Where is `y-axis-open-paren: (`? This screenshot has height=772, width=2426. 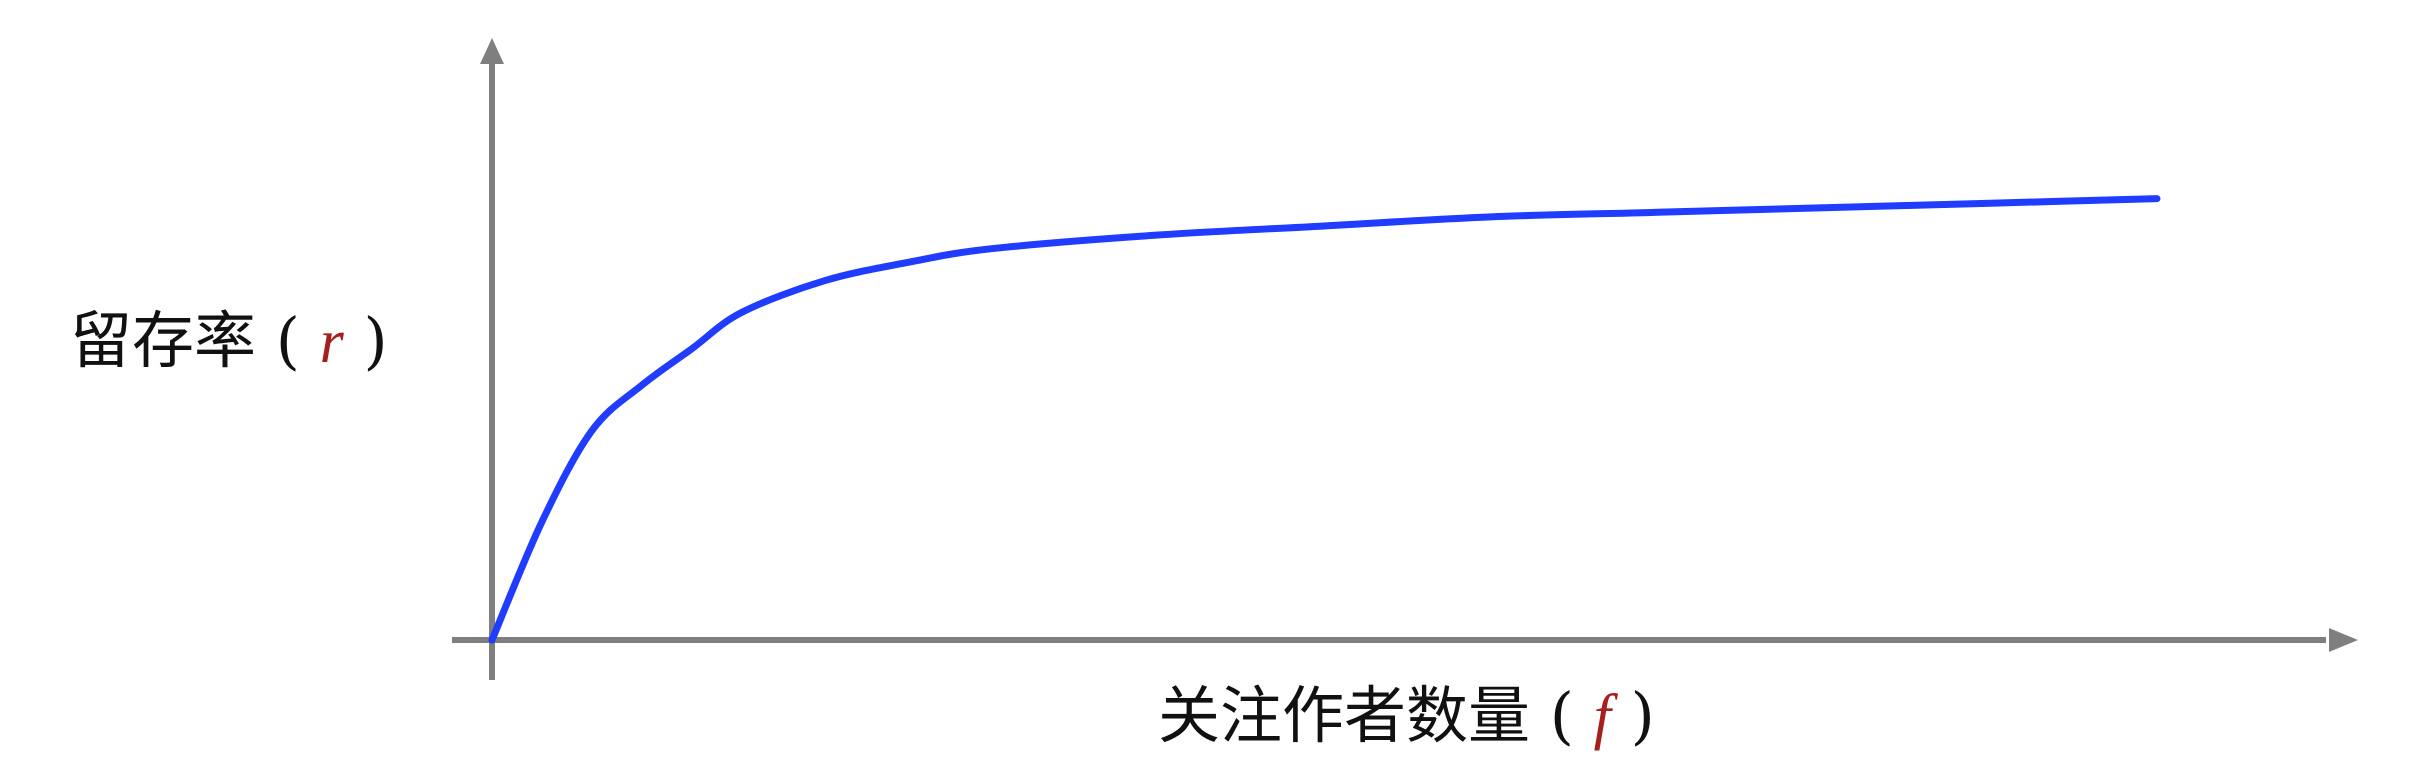
y-axis-open-paren: ( is located at coordinates (288, 340).